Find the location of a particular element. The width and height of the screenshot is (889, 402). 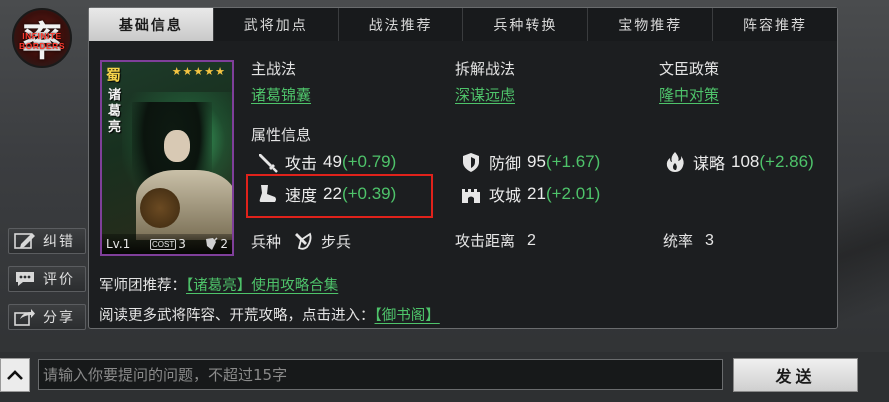

cost-value: 3 is located at coordinates (182, 244).